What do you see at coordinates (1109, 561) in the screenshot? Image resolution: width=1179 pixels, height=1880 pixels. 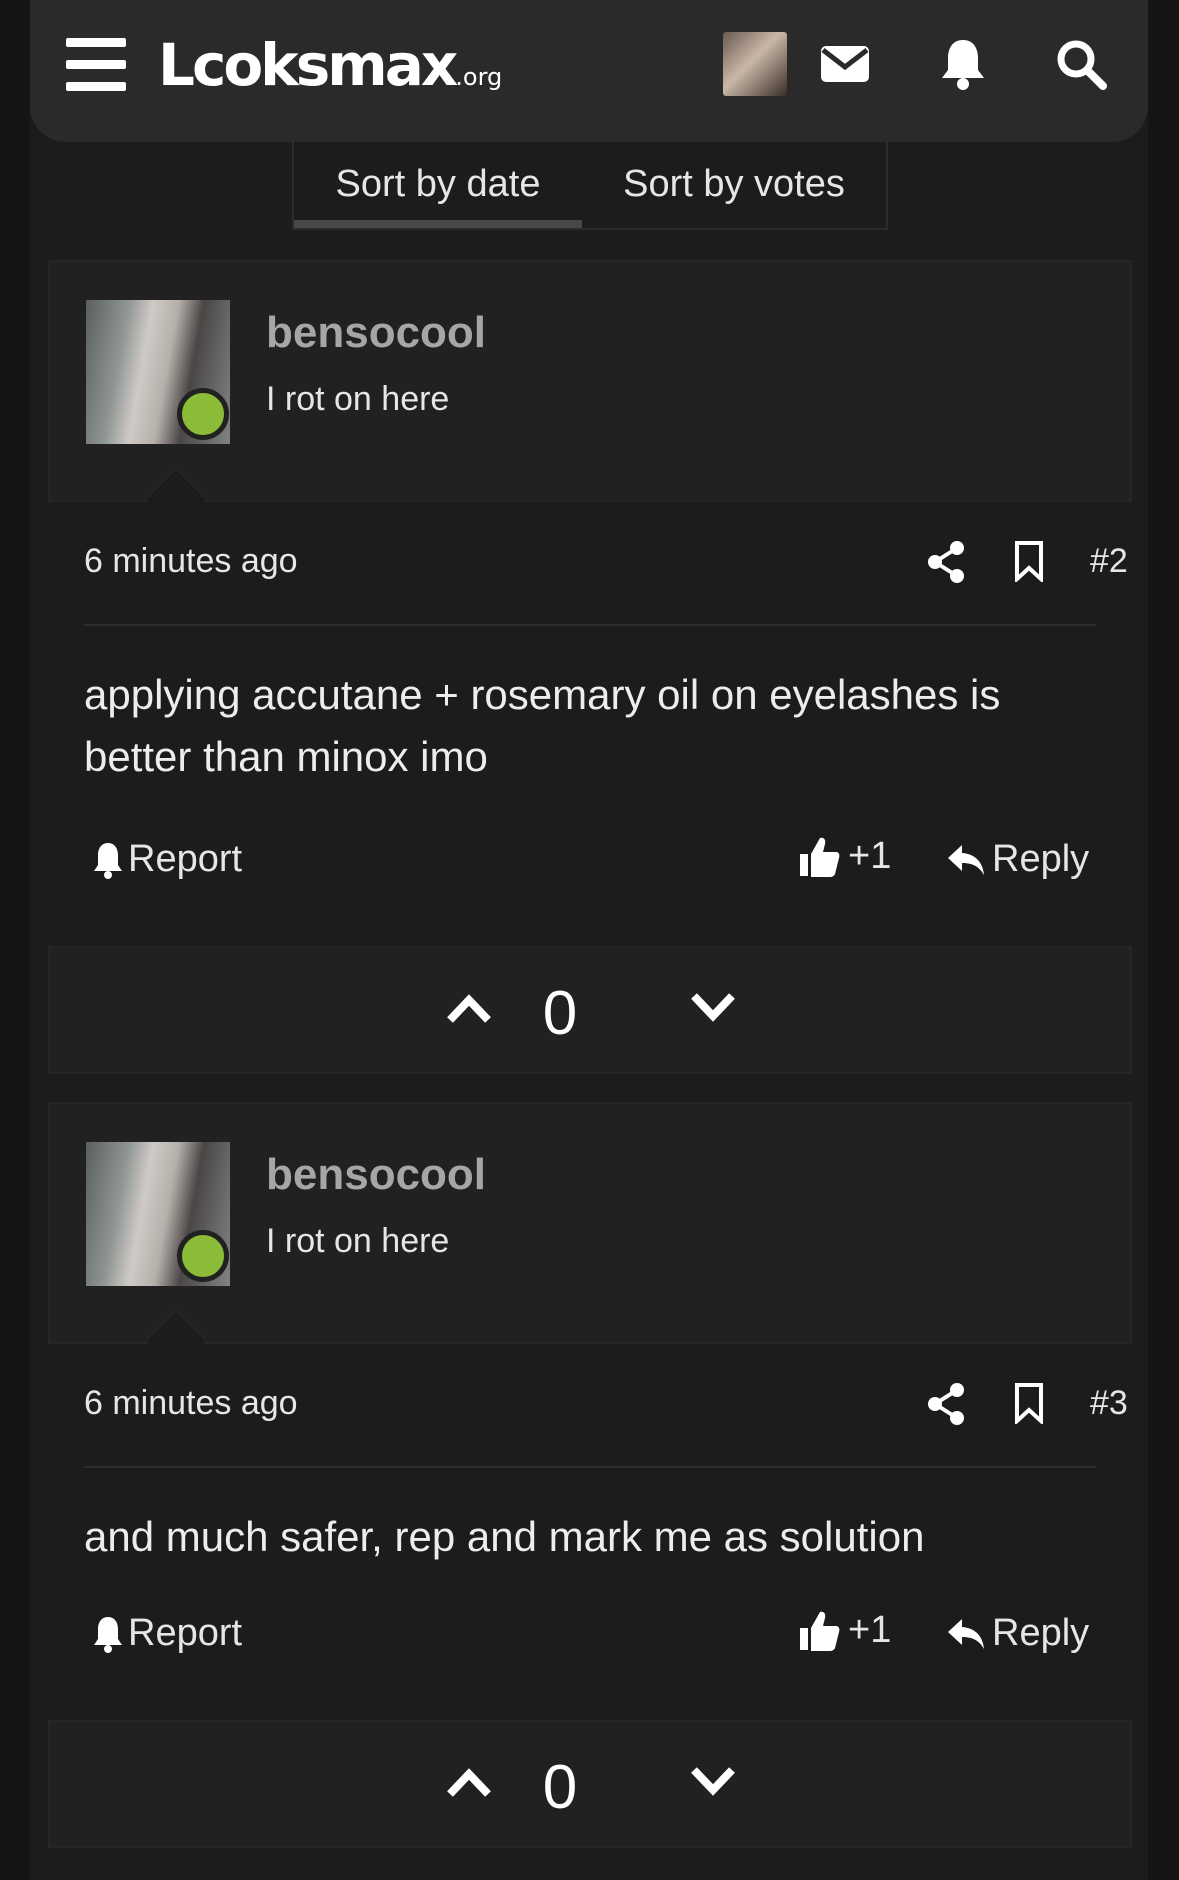 I see `post-number: #2` at bounding box center [1109, 561].